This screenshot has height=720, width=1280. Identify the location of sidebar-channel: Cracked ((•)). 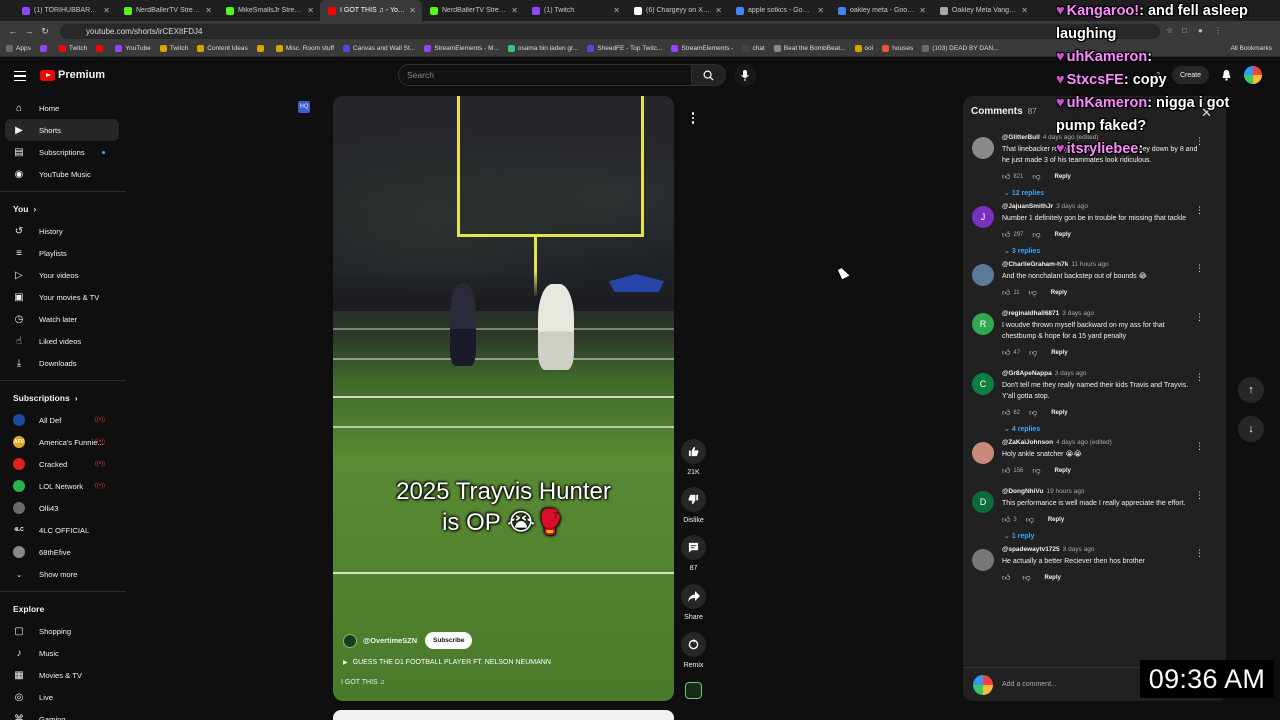
(59, 464).